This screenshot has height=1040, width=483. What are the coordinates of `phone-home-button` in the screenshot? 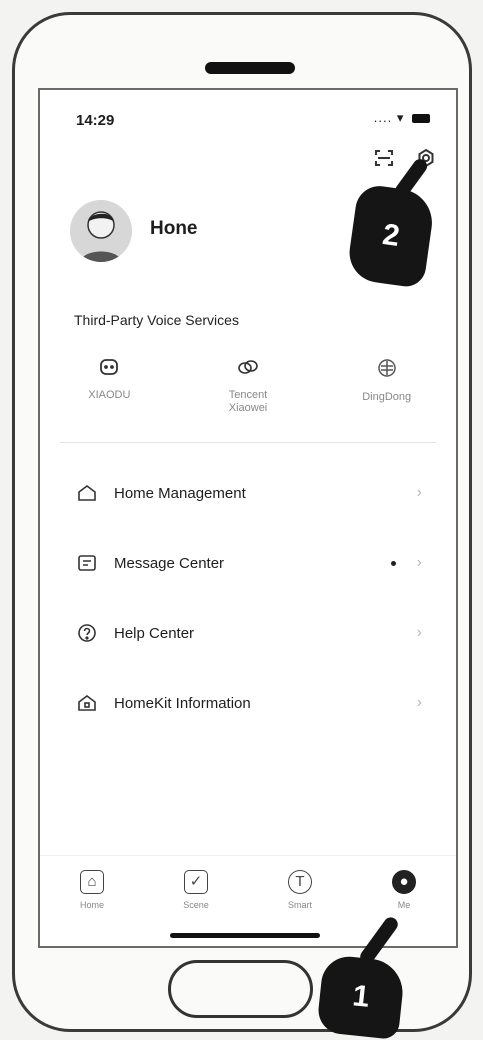 It's located at (240, 989).